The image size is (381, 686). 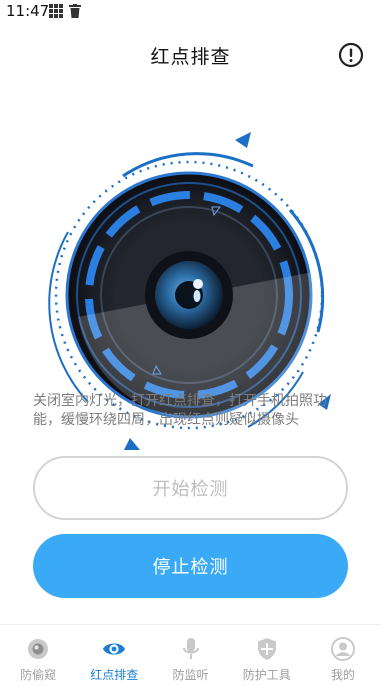 What do you see at coordinates (190, 57) in the screenshot?
I see `page-title: 红点排查` at bounding box center [190, 57].